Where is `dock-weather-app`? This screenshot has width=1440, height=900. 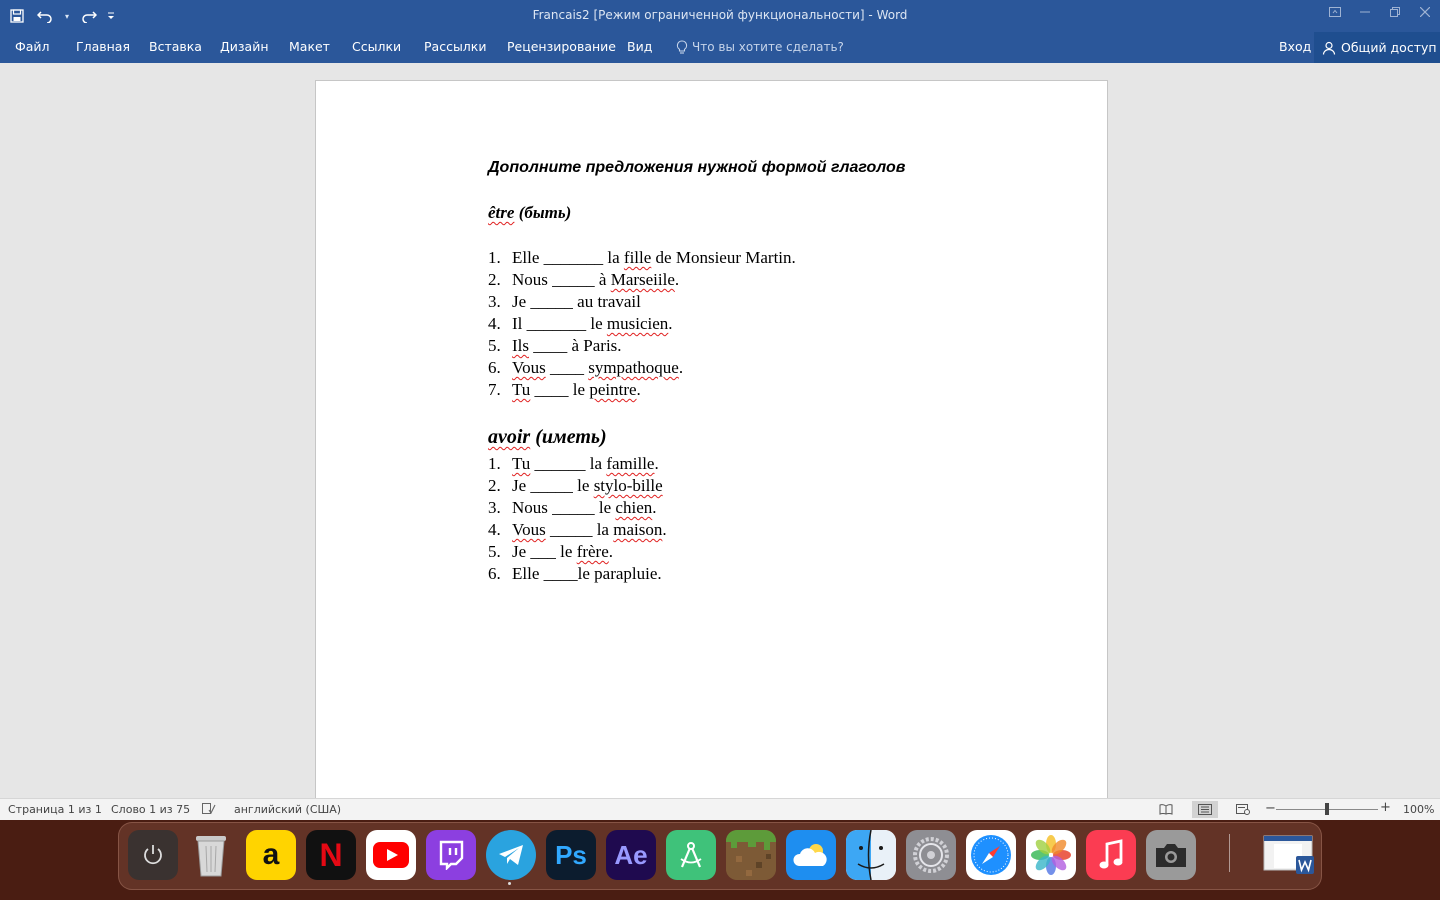 dock-weather-app is located at coordinates (811, 855).